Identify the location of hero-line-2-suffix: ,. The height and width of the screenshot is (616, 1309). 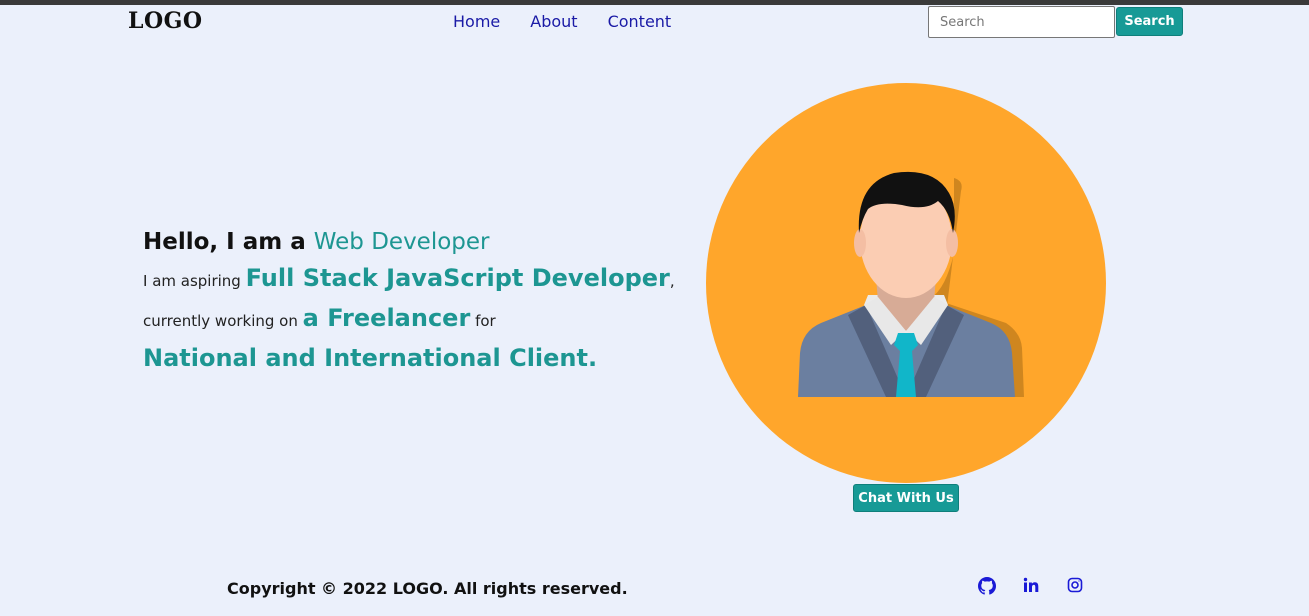
(672, 281).